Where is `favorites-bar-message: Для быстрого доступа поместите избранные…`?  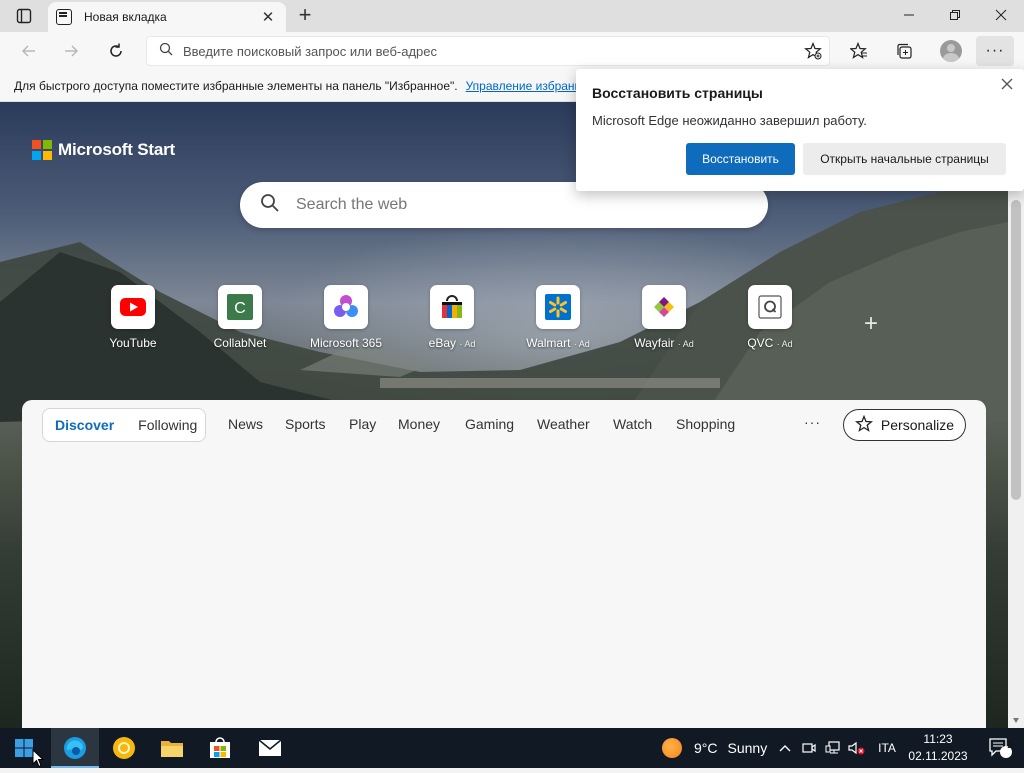 favorites-bar-message: Для быстрого доступа поместите избранные… is located at coordinates (236, 85).